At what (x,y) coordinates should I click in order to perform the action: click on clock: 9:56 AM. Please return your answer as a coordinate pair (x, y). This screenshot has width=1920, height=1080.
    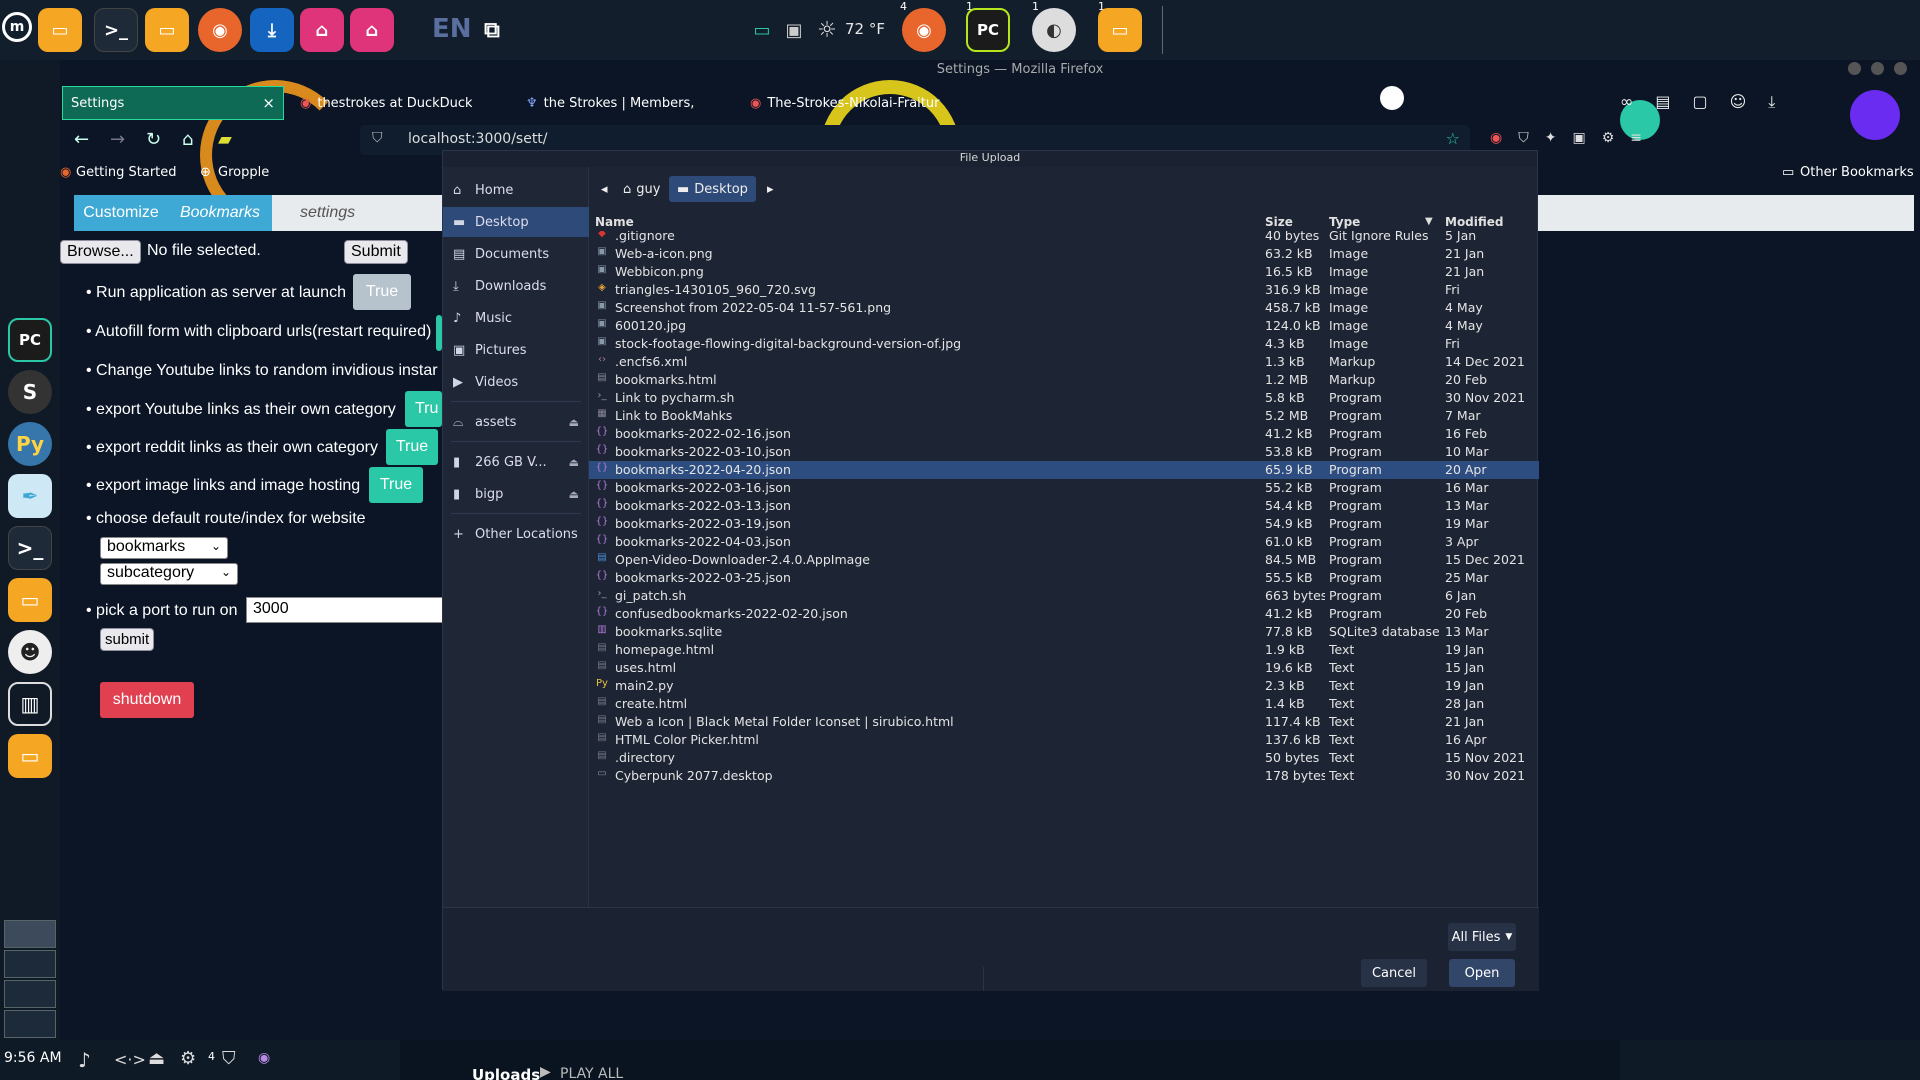
    Looking at the image, I should click on (33, 1058).